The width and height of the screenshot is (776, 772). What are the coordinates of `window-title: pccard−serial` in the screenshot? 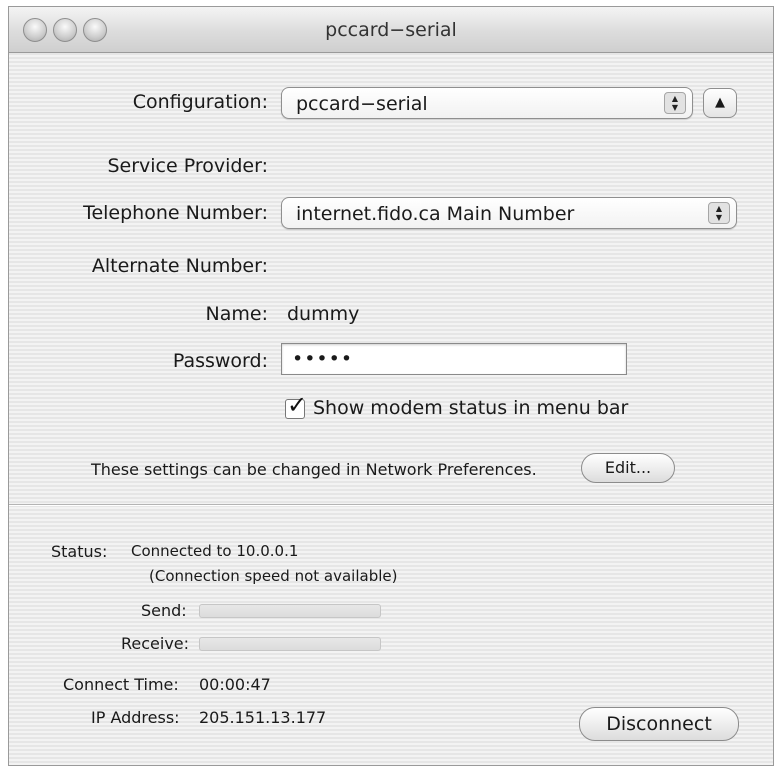 It's located at (391, 30).